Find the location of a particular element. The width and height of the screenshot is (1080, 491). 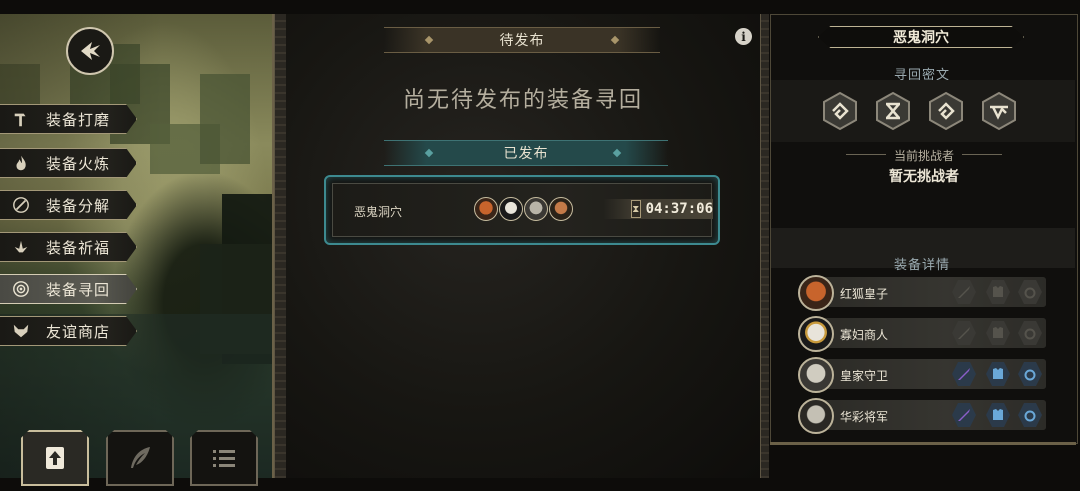

menu-item-blessing: 装备祈福 is located at coordinates (68, 247).